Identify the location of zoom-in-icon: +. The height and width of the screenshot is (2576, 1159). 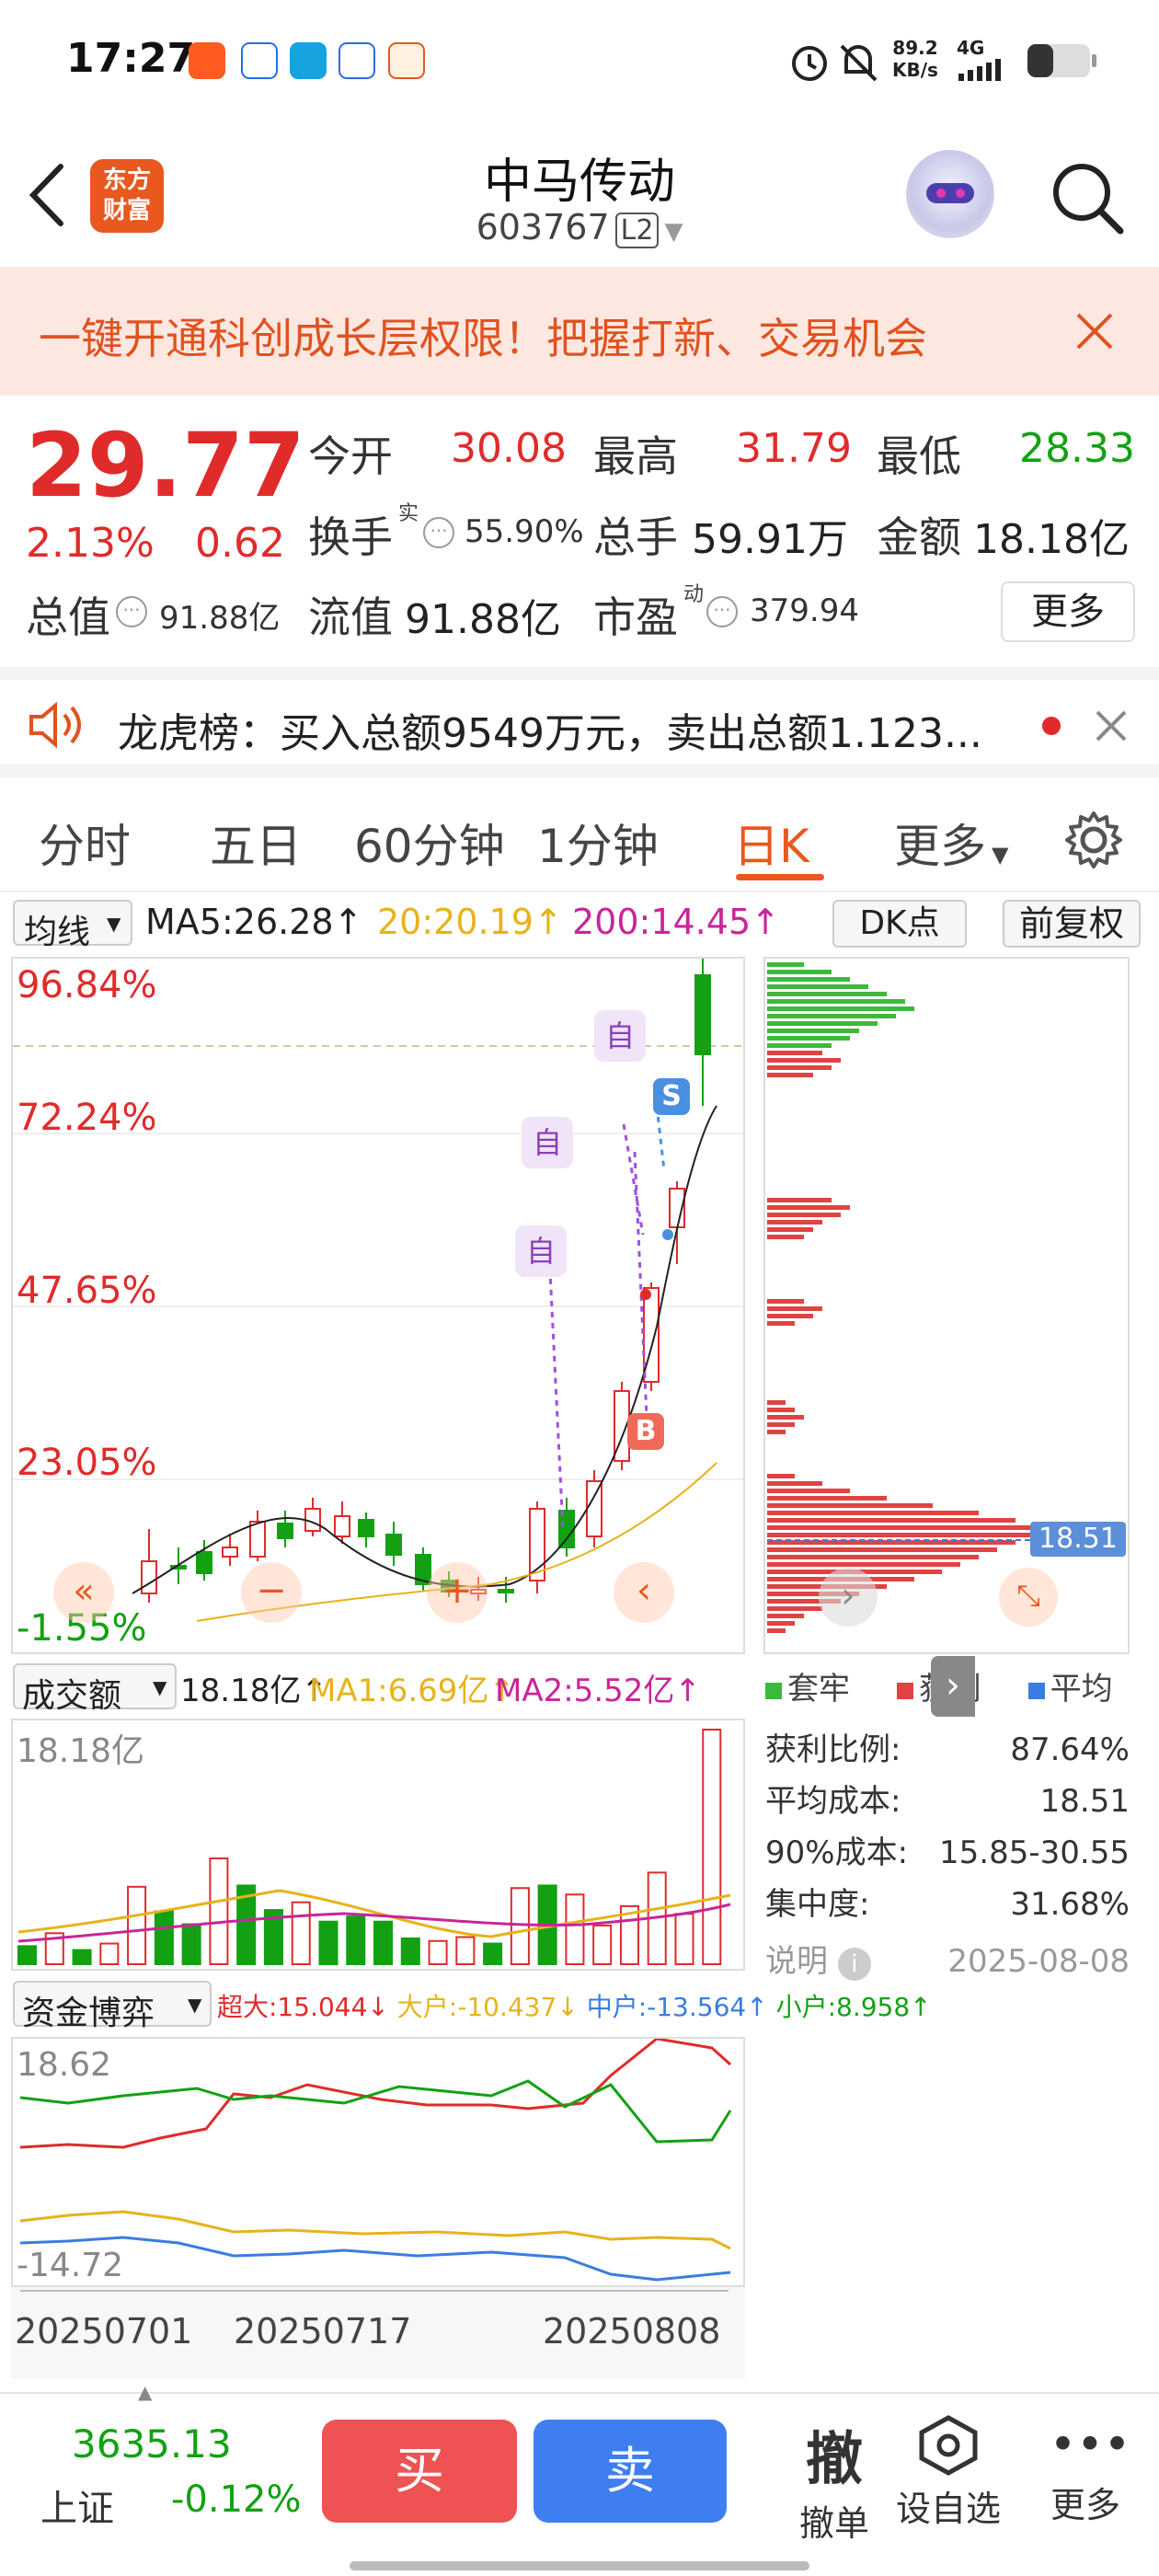
(457, 1592).